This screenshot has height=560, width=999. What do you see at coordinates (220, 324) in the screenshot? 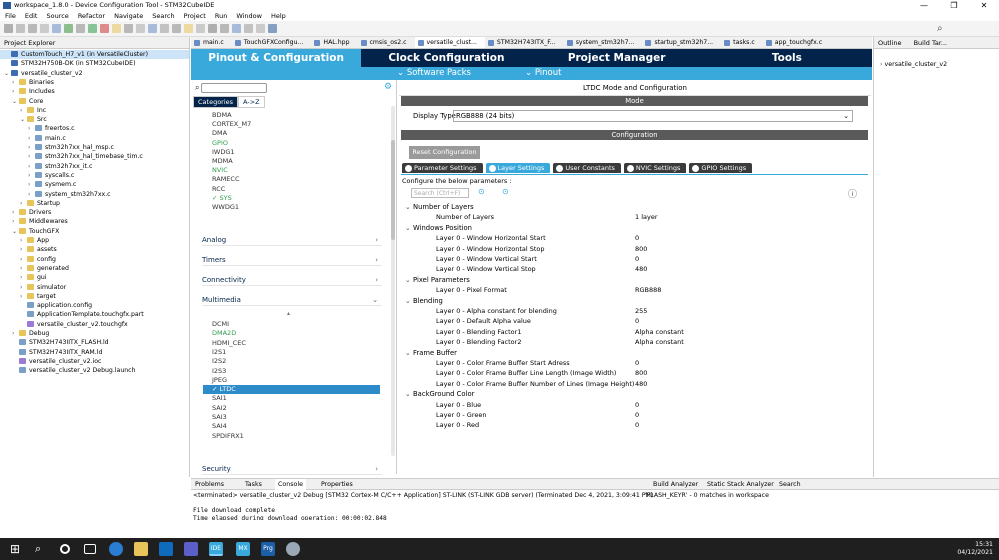
I see `category-item: DCMI` at bounding box center [220, 324].